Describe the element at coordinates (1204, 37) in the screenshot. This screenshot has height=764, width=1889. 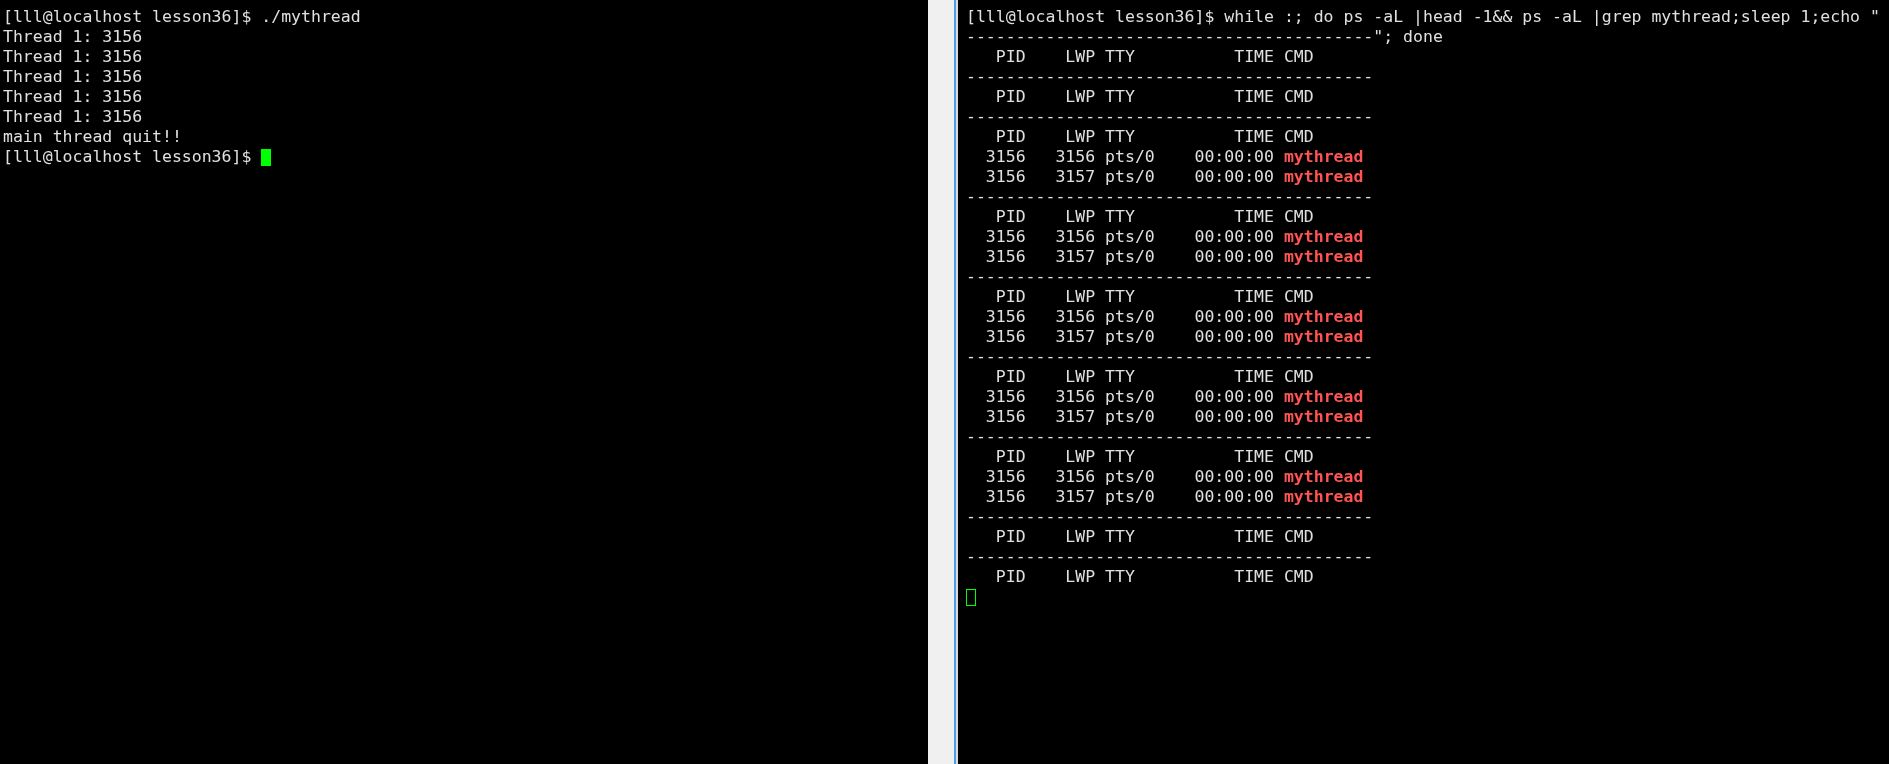
I see `terminal-line: -----------------------------------------"; done` at that location.